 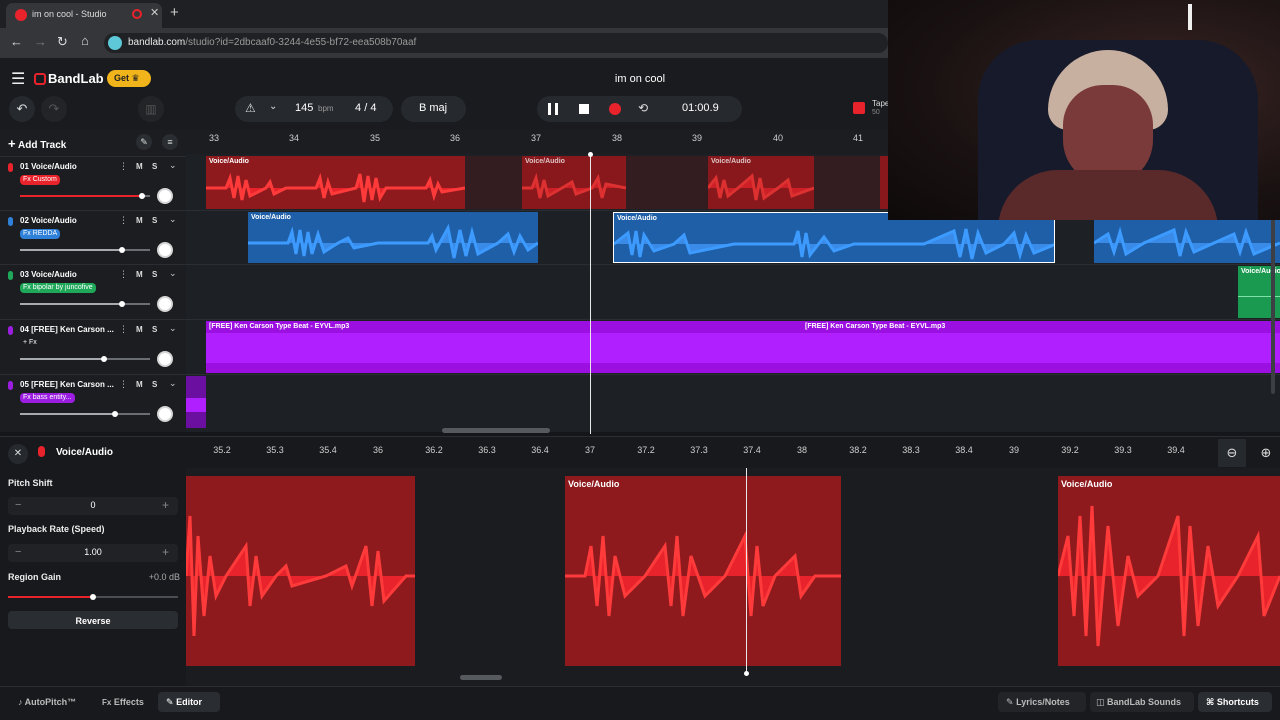 What do you see at coordinates (48, 166) in the screenshot?
I see `track-name: 01 Voice/Audio` at bounding box center [48, 166].